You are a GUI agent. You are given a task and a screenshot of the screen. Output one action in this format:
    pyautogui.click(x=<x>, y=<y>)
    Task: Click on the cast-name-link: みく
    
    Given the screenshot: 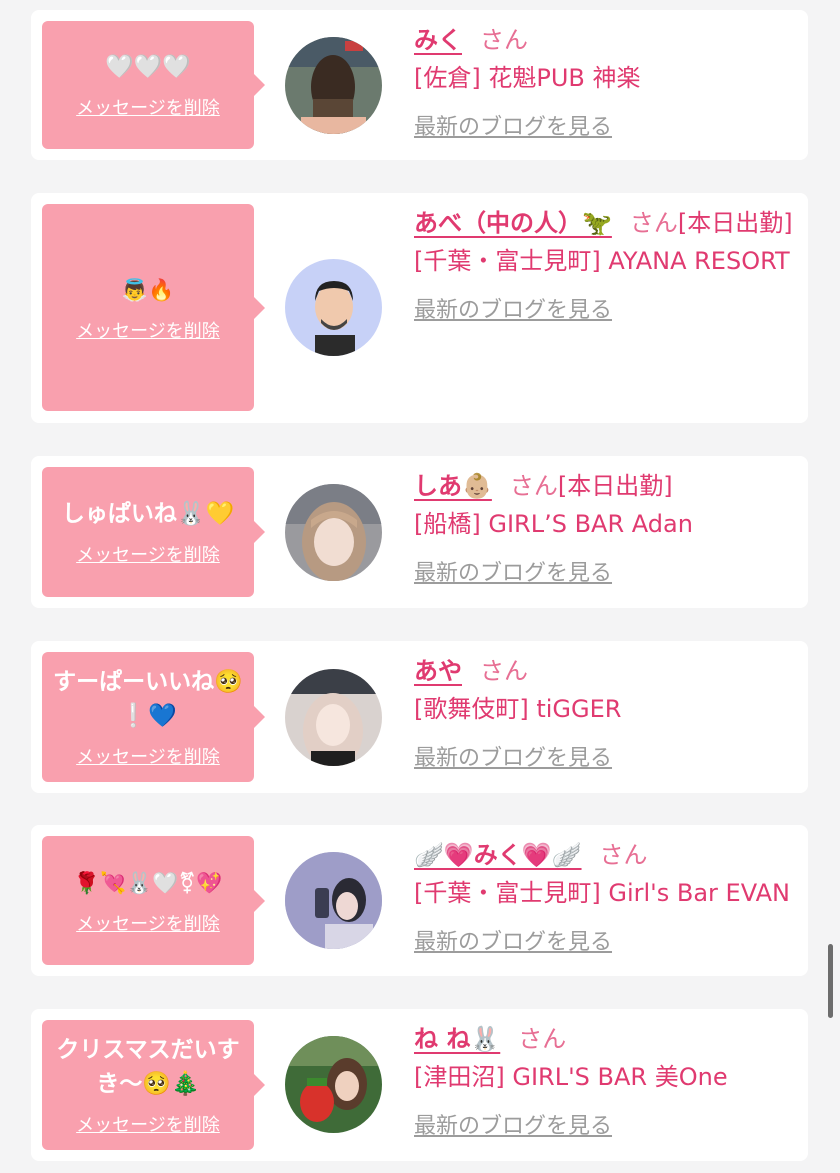 What is the action you would take?
    pyautogui.click(x=438, y=40)
    